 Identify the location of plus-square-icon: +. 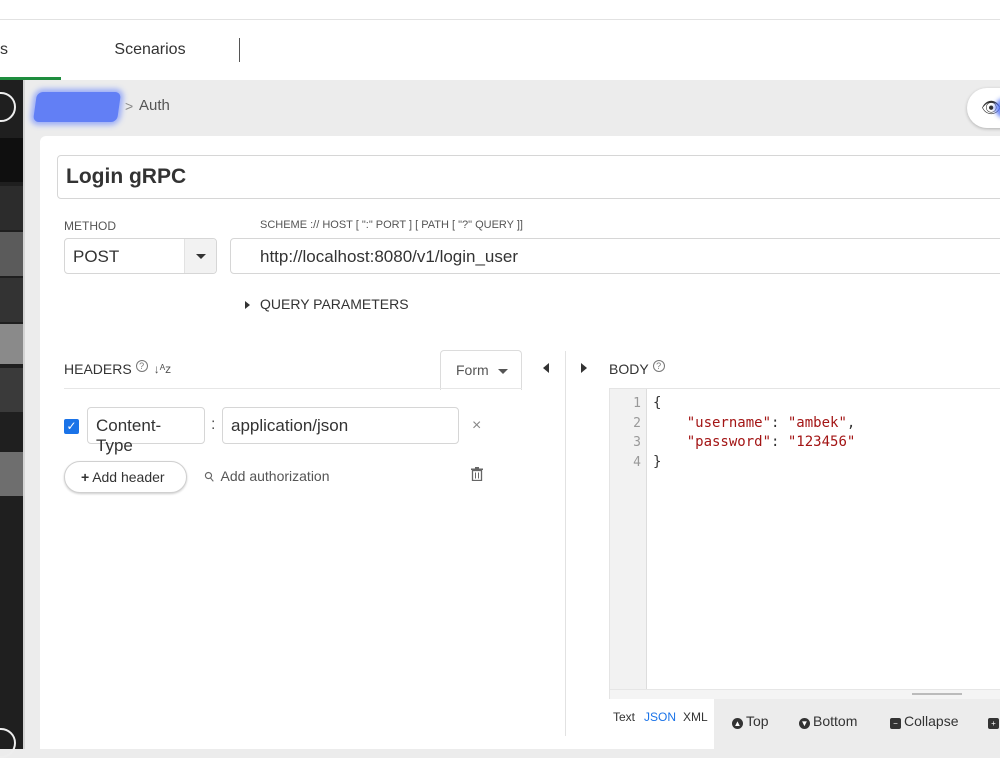
(993, 723).